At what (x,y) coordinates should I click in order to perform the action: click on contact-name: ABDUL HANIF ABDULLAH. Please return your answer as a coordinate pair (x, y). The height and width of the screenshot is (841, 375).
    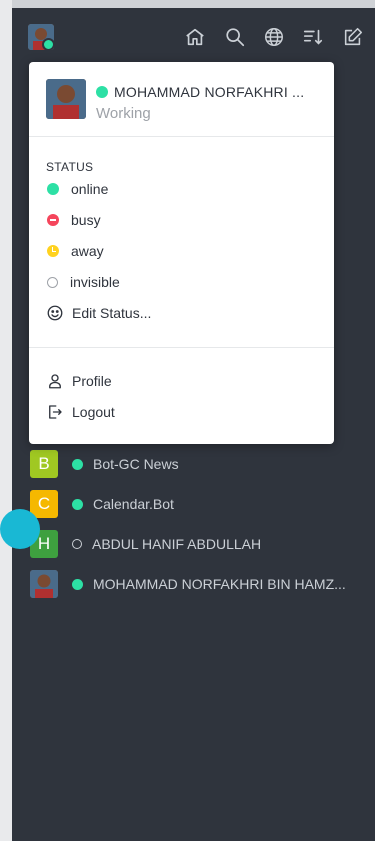
    Looking at the image, I should click on (177, 544).